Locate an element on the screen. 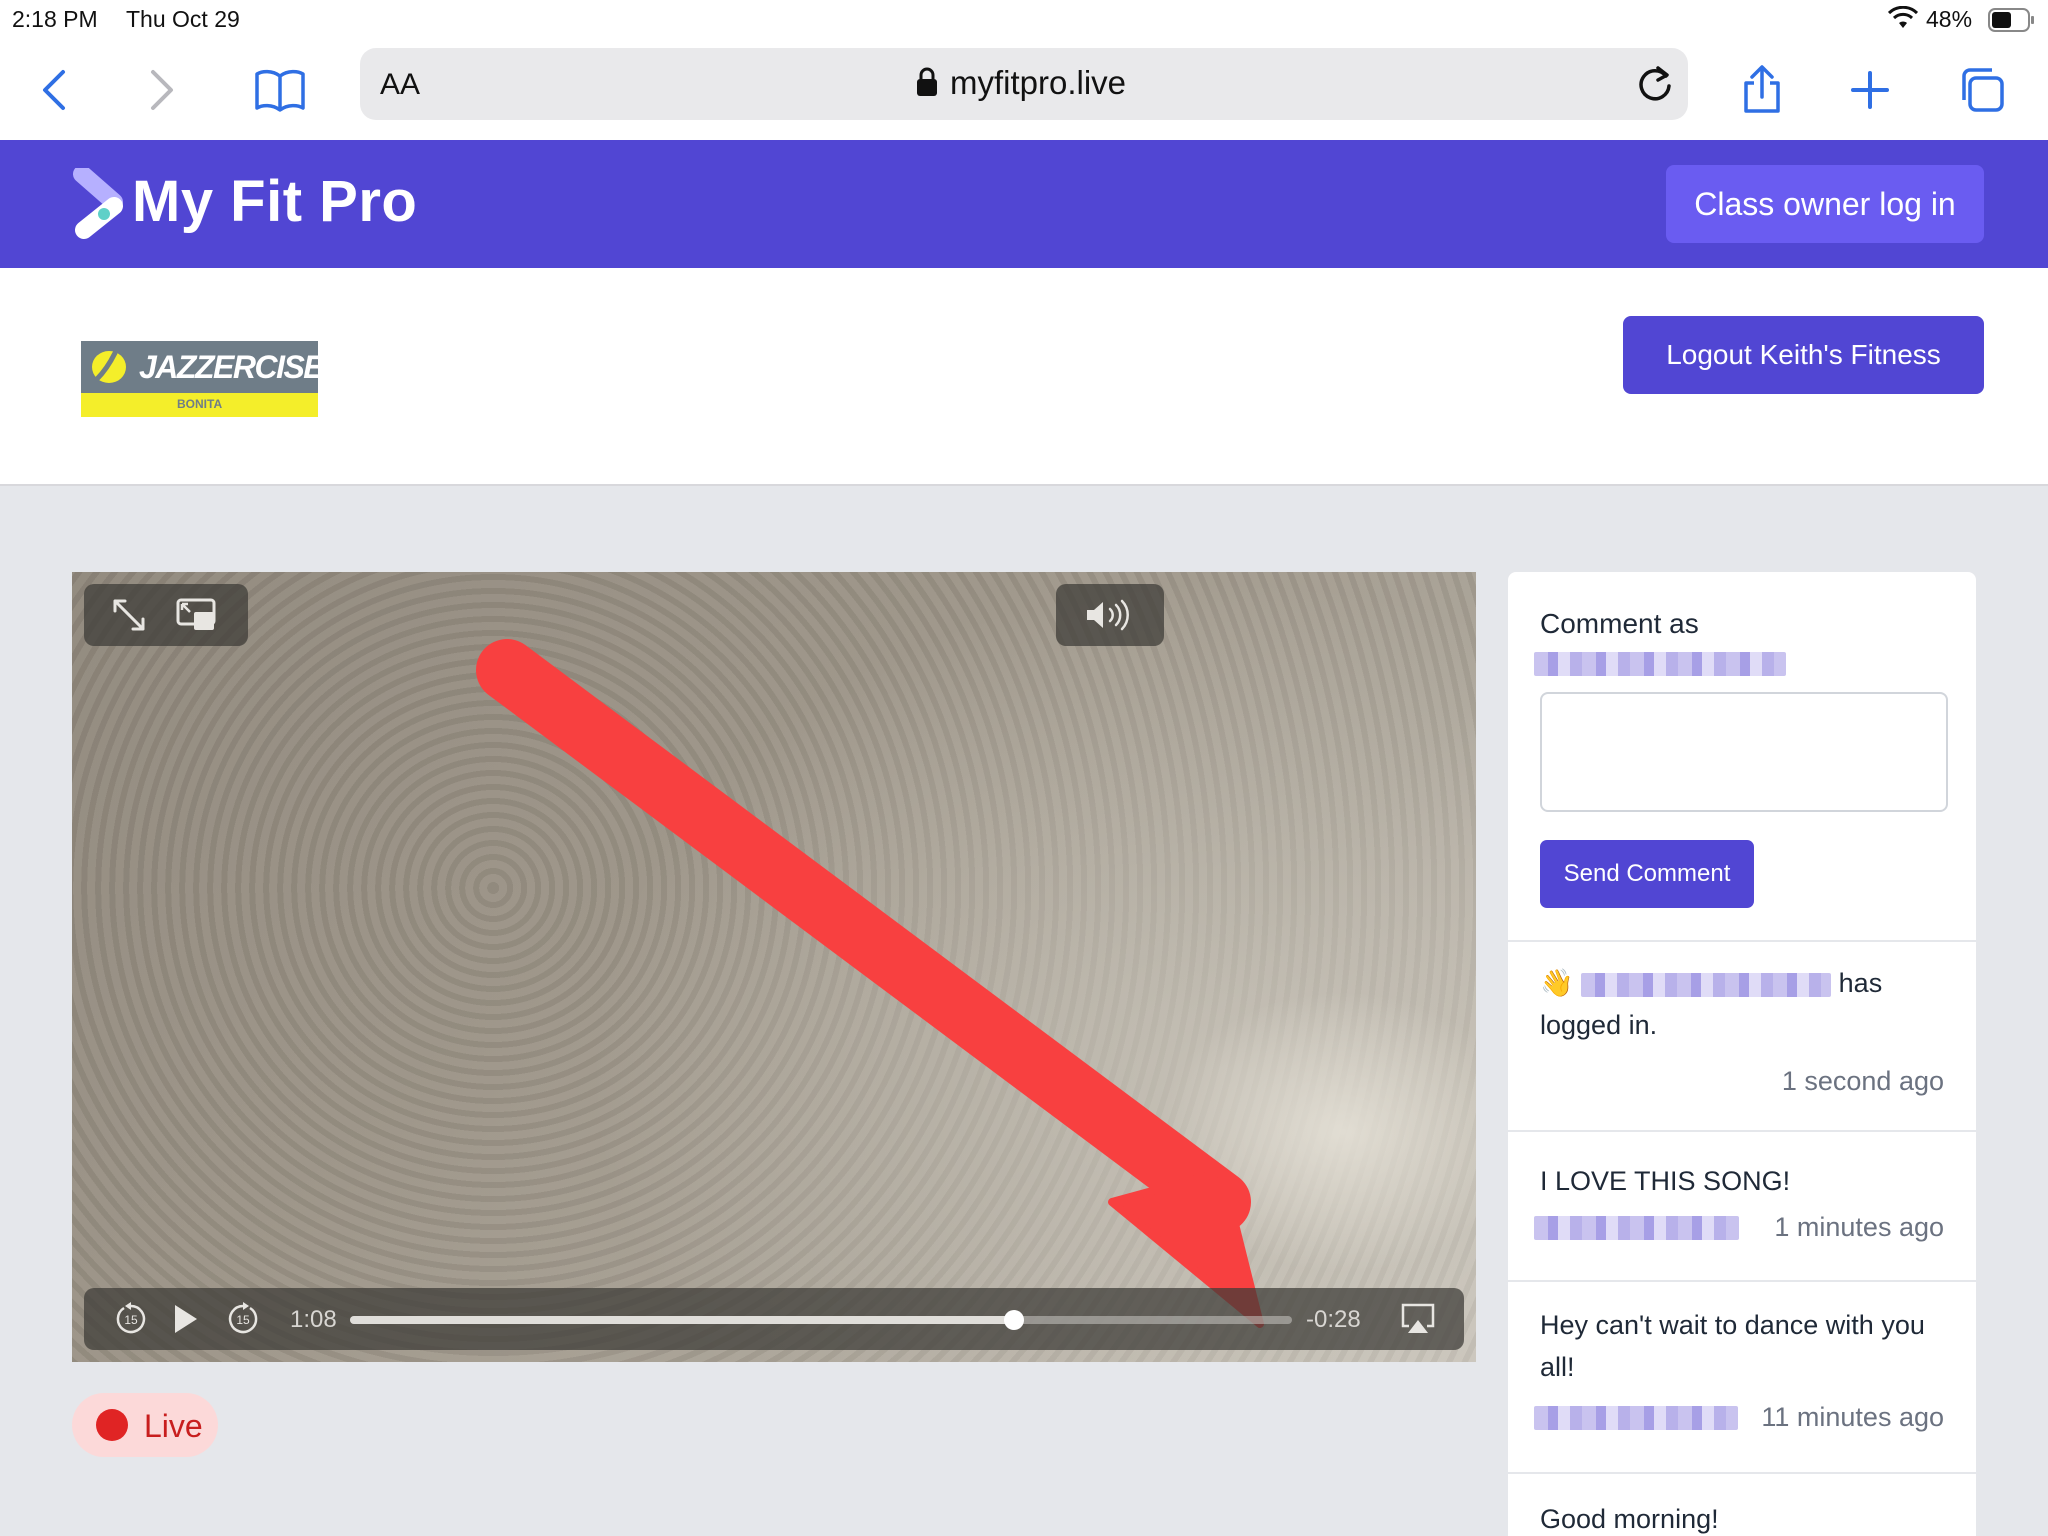  brand-name: My Fit Pro is located at coordinates (274, 201).